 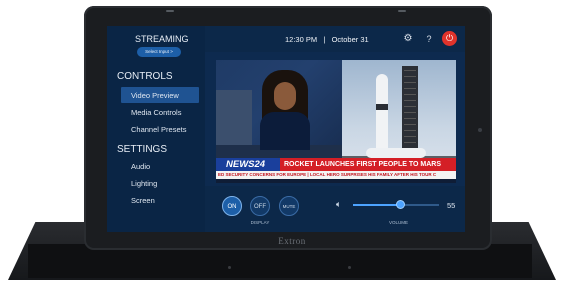 I want to click on menu-item-screen: Screen, so click(x=143, y=200).